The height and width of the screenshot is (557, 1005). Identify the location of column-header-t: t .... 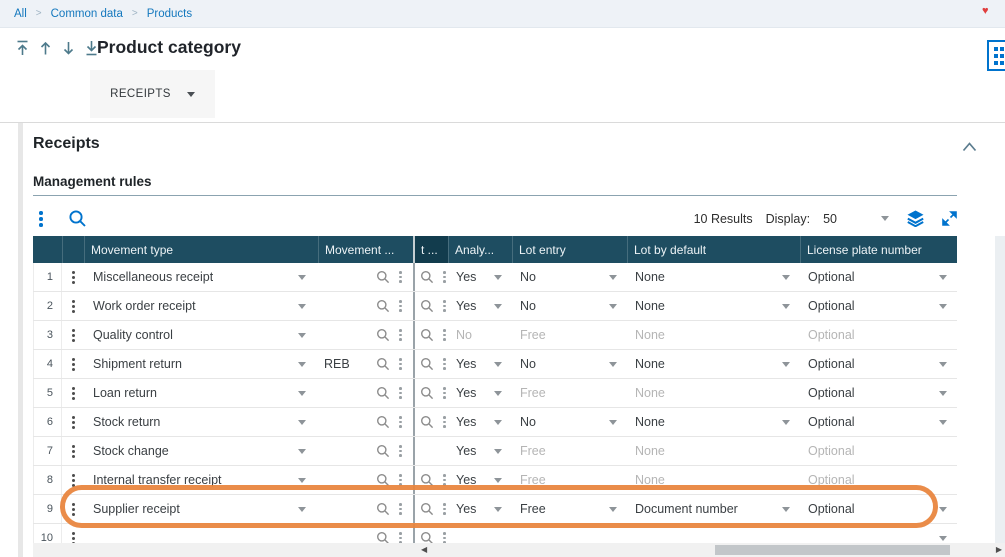
(430, 249).